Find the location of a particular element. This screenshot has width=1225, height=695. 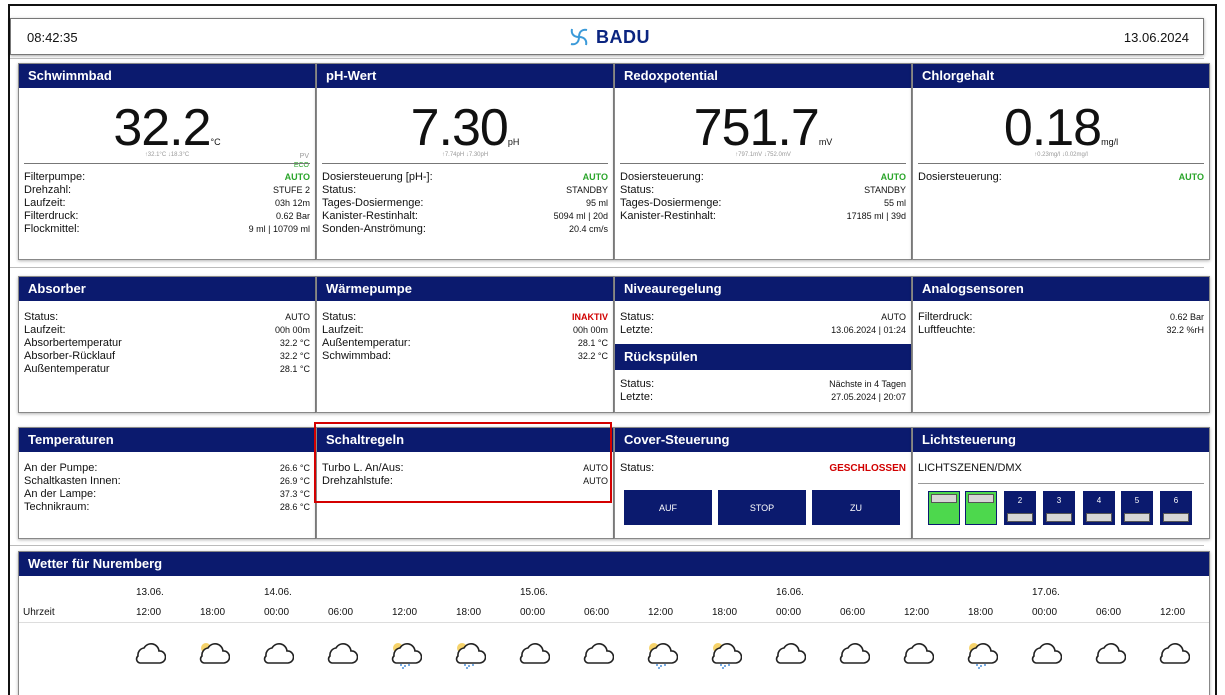

time-label: Uhrzeit is located at coordinates (39, 612).